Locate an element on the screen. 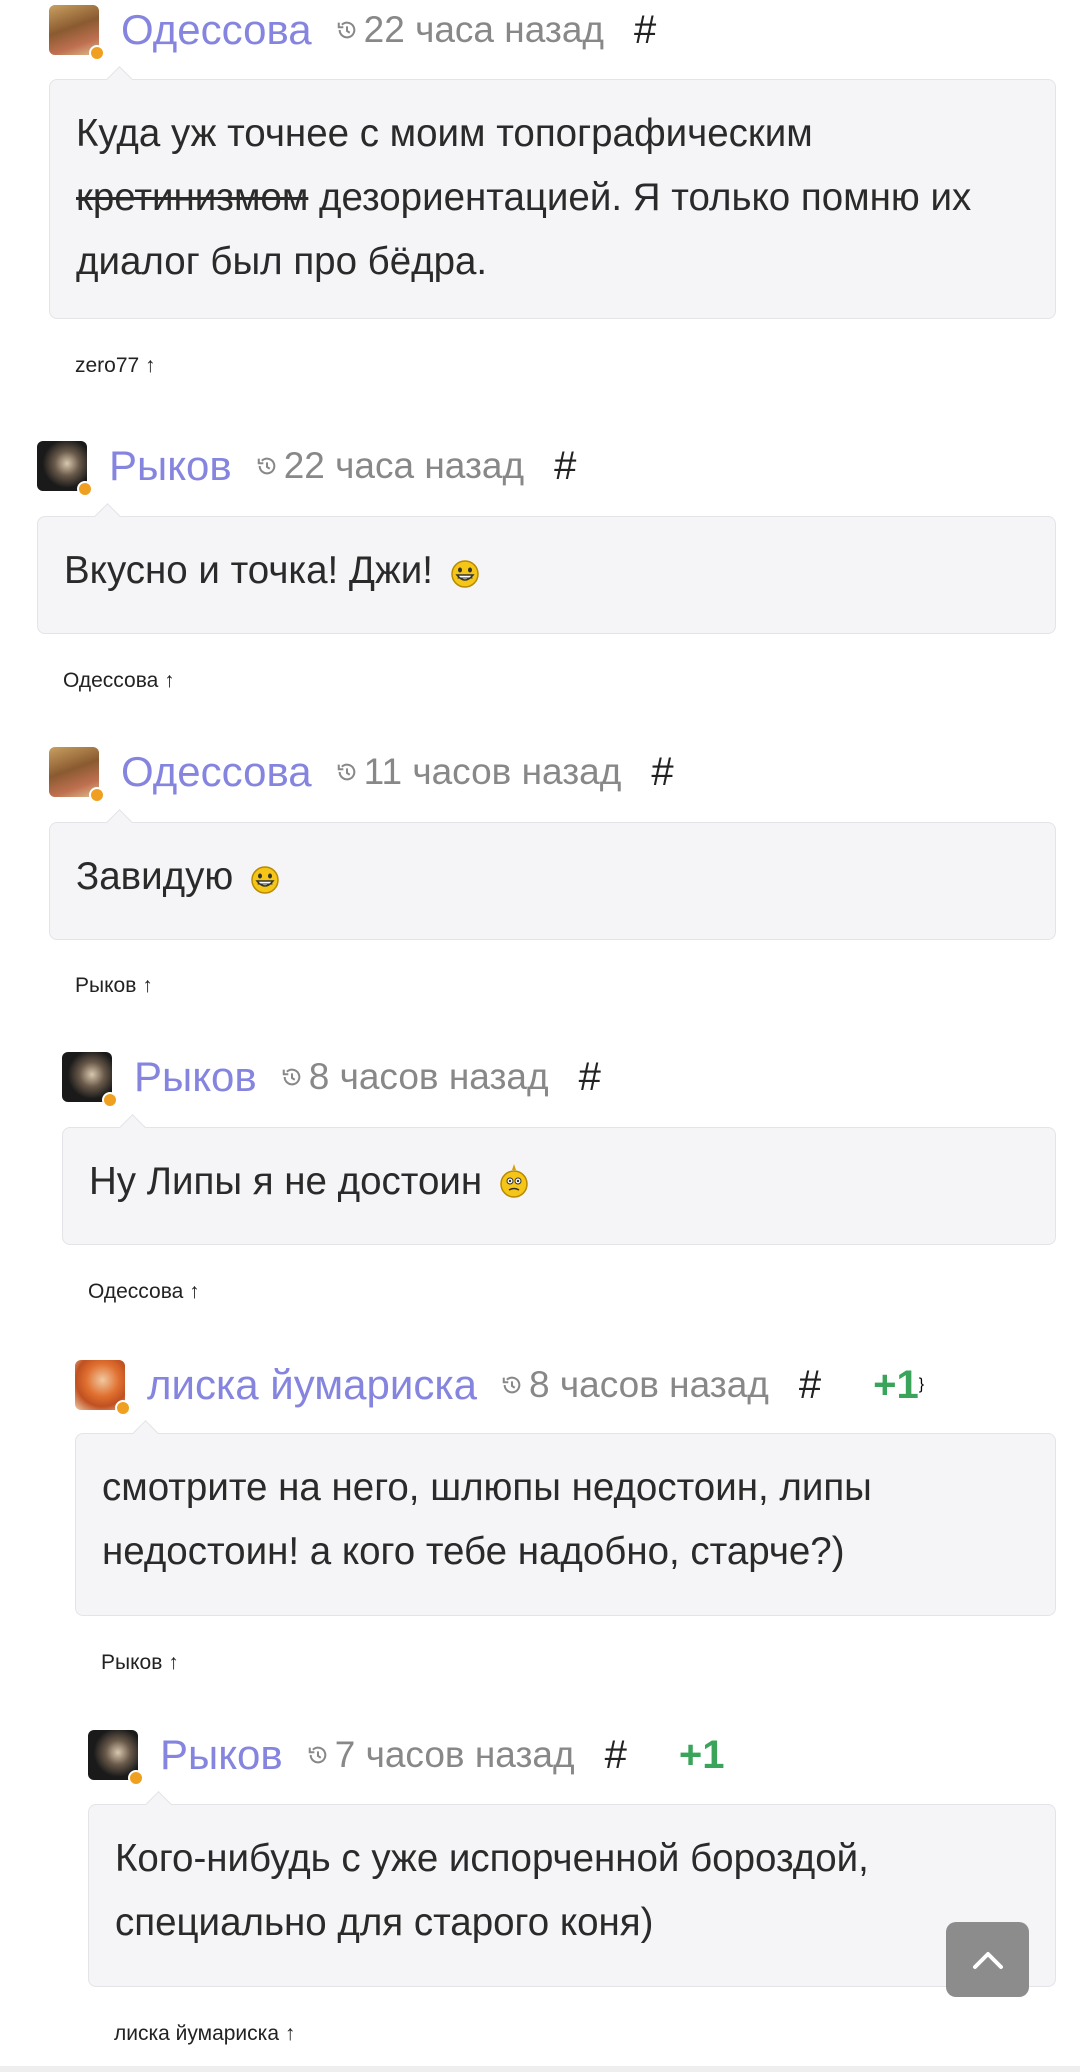 Image resolution: width=1080 pixels, height=2072 pixels. comment-body: Завидую is located at coordinates (552, 874).